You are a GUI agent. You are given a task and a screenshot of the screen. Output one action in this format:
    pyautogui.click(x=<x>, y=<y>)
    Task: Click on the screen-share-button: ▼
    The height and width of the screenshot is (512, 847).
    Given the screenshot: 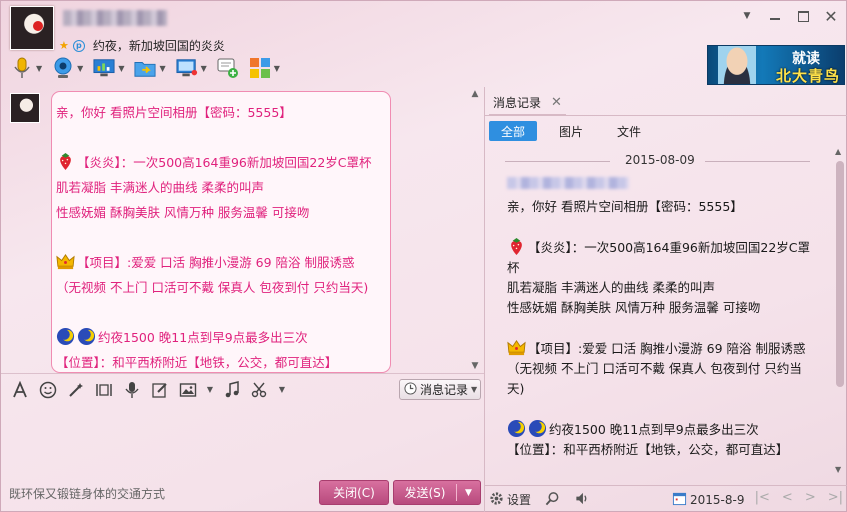 What is the action you would take?
    pyautogui.click(x=108, y=68)
    